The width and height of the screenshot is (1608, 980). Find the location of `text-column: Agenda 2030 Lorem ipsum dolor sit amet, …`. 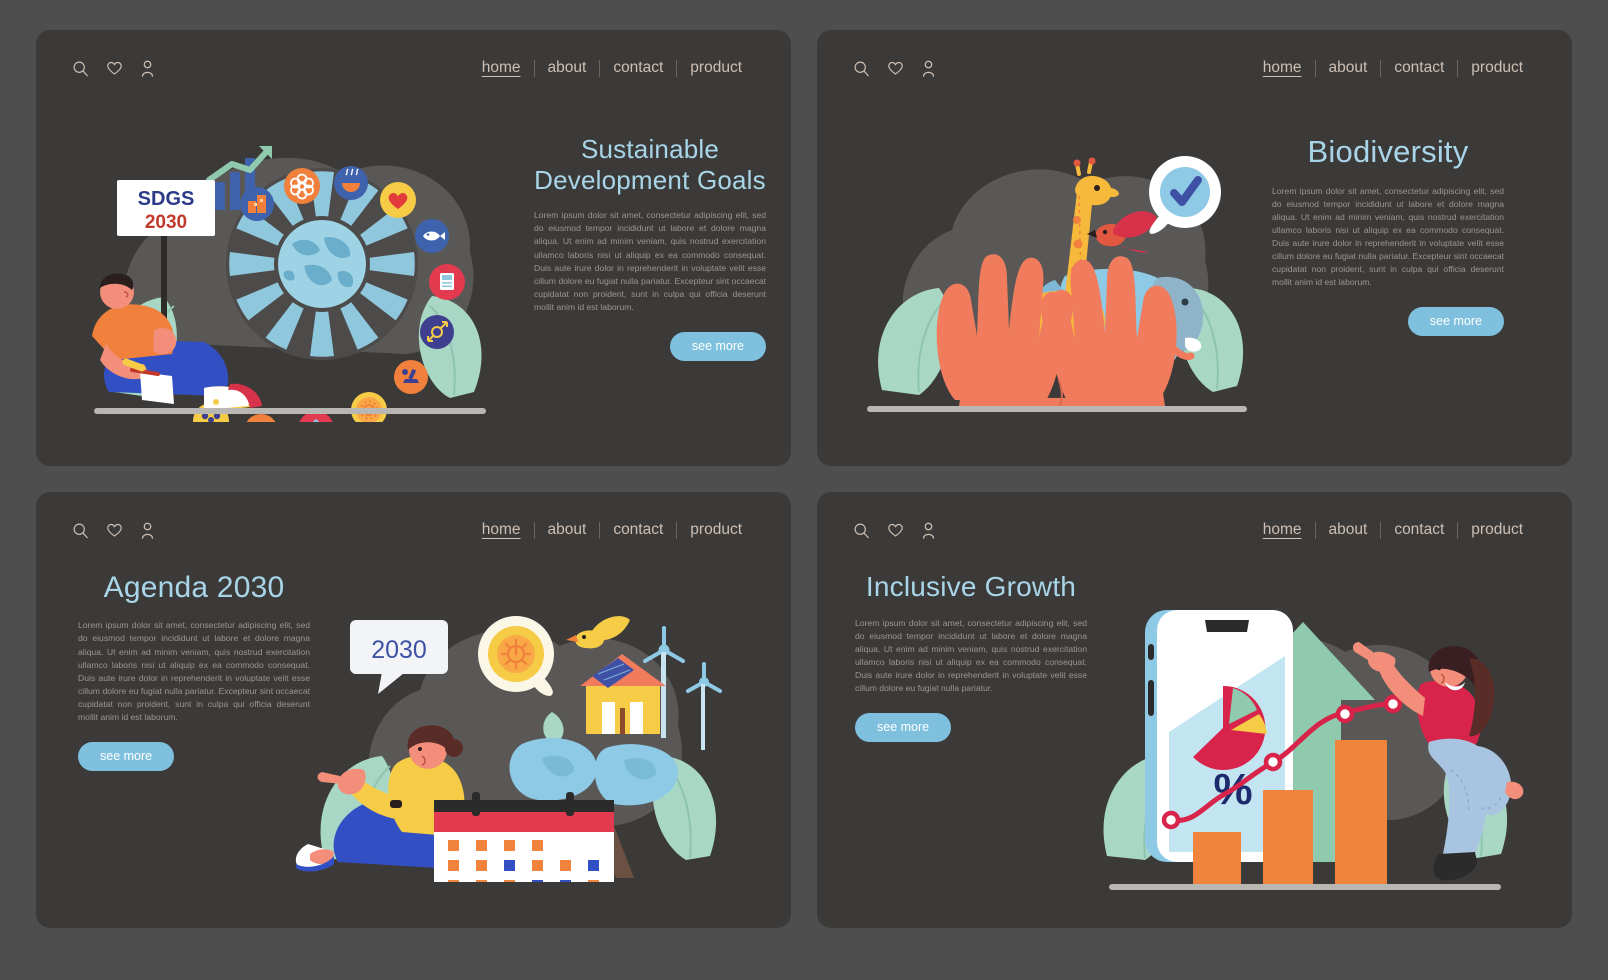

text-column: Agenda 2030 Lorem ipsum dolor sit amet, … is located at coordinates (194, 670).